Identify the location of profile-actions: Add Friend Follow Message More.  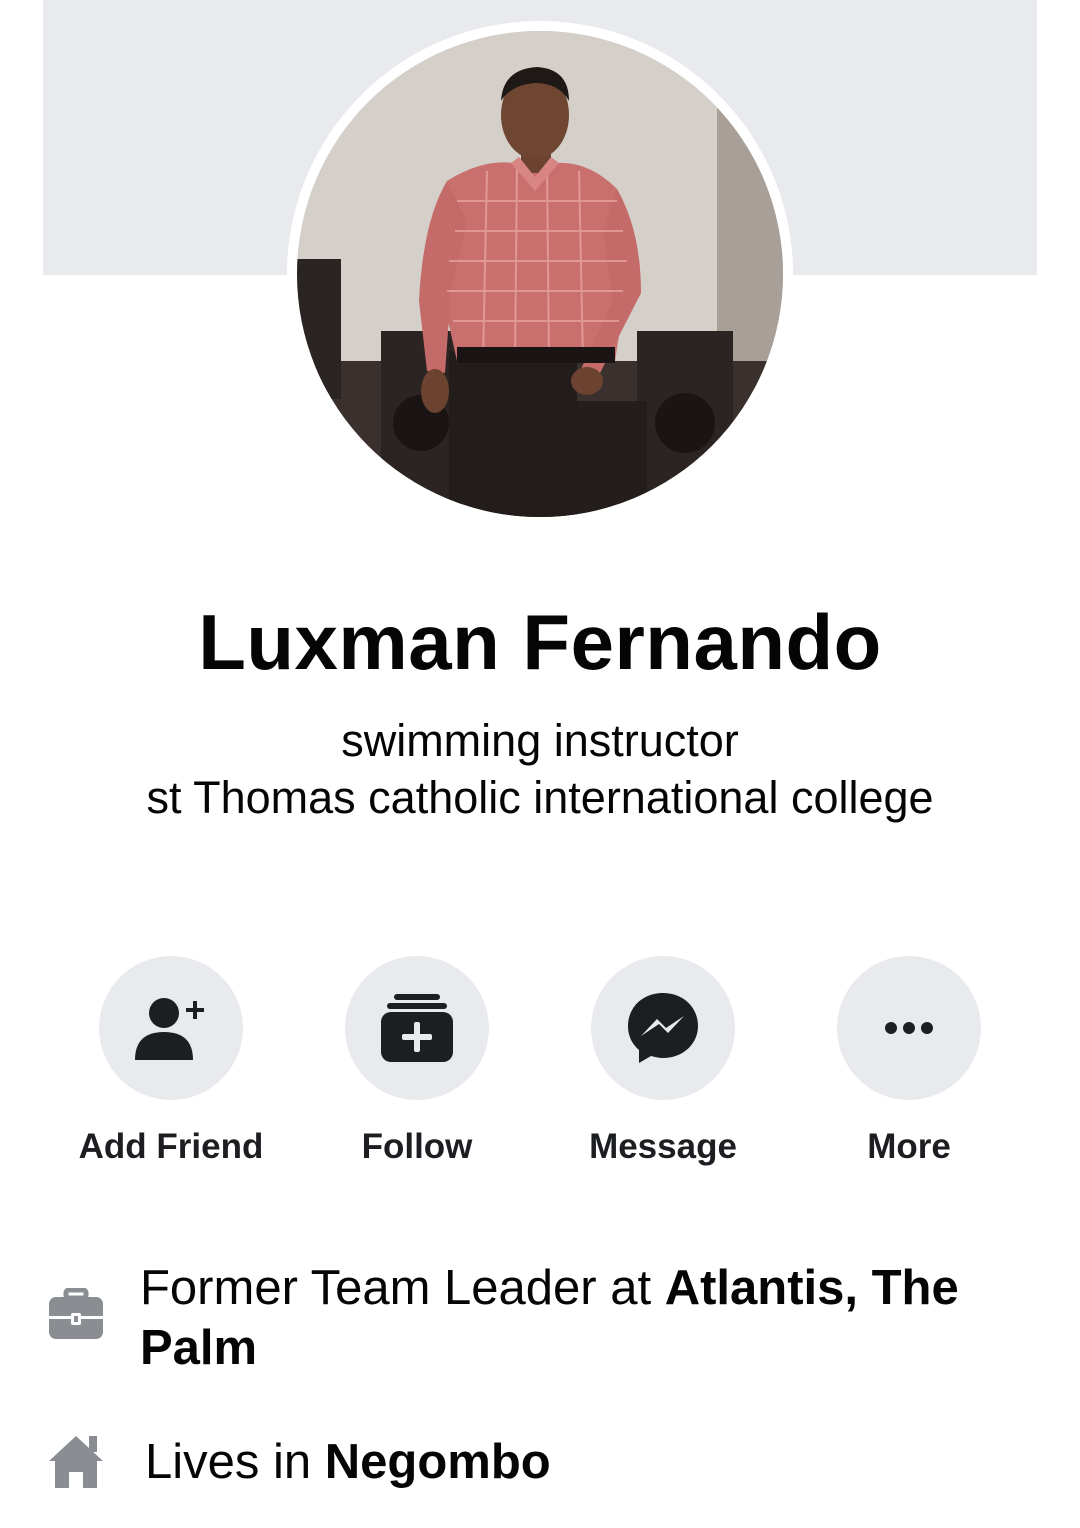
(540, 1066).